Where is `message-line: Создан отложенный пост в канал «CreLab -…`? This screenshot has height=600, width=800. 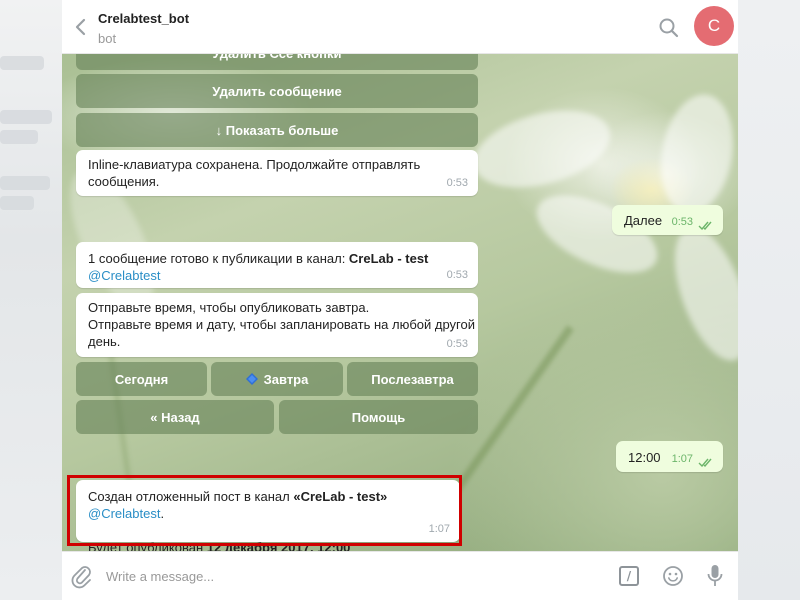 message-line: Создан отложенный пост в канал «CreLab -… is located at coordinates (274, 505).